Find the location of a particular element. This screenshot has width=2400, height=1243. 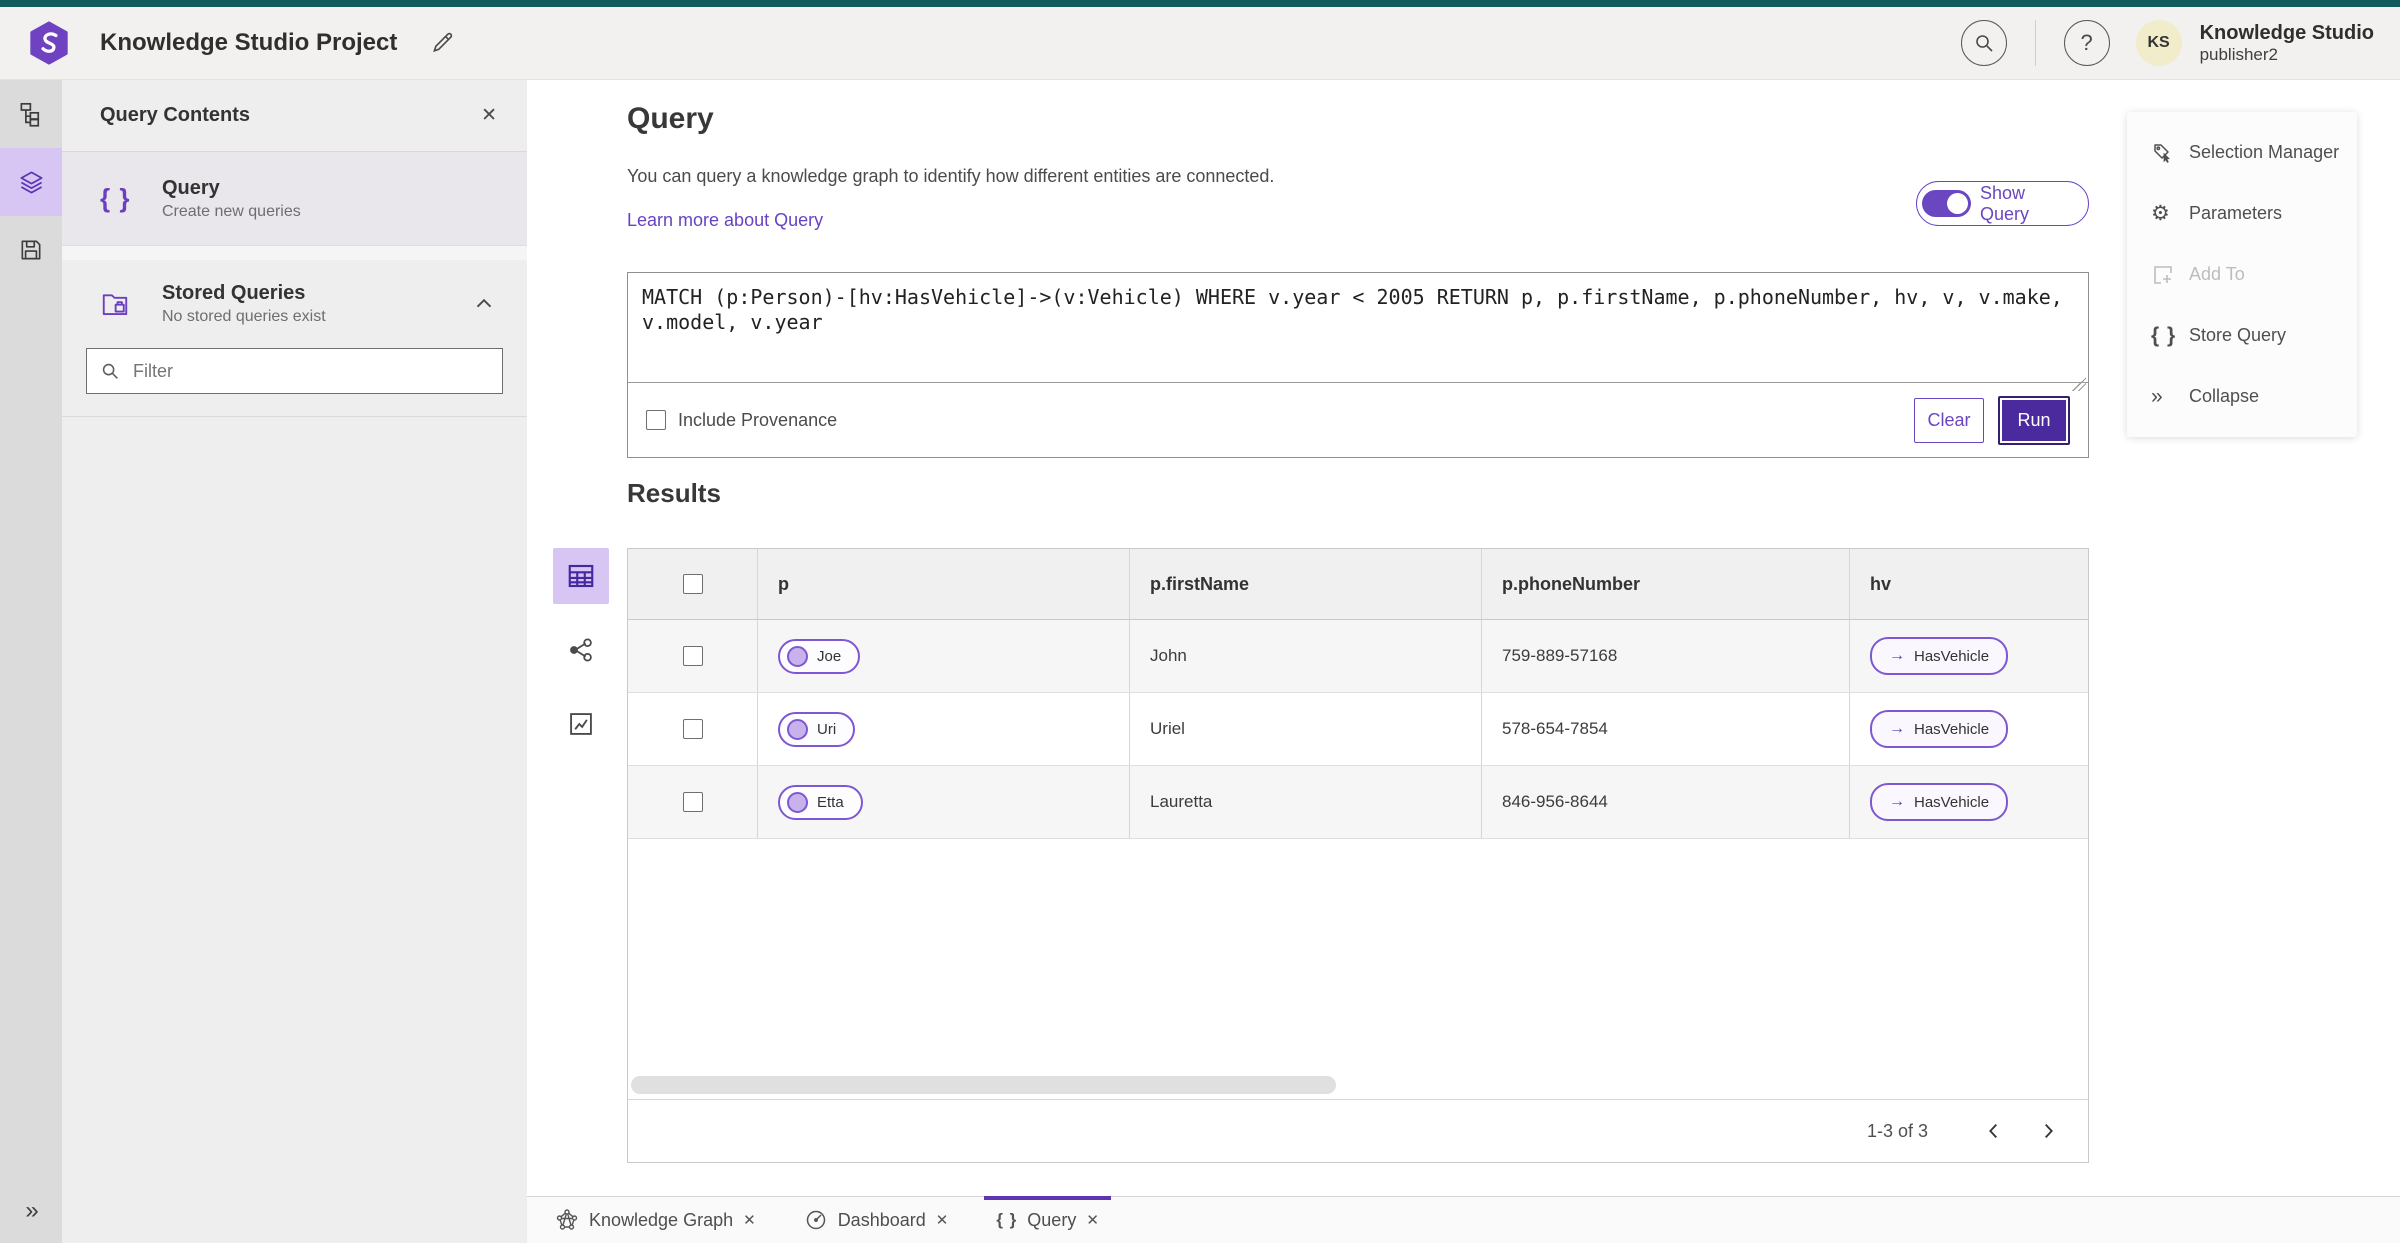

tab-label: Dashboard is located at coordinates (881, 1219).